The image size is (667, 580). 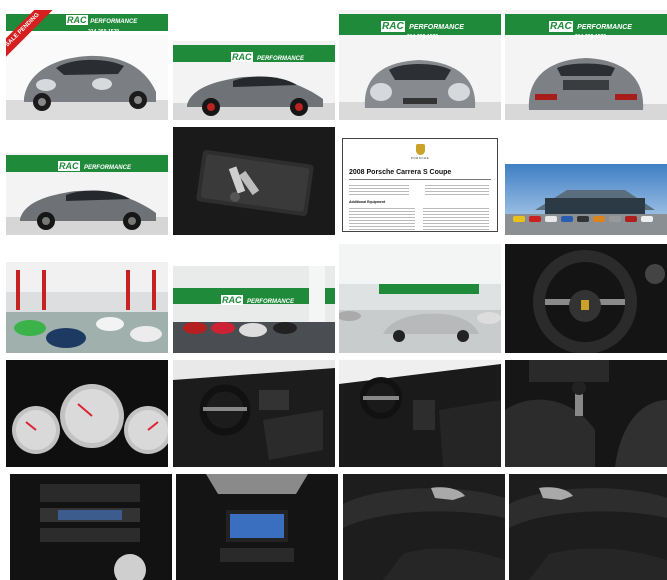 I want to click on radio-photo-icon, so click(x=257, y=527).